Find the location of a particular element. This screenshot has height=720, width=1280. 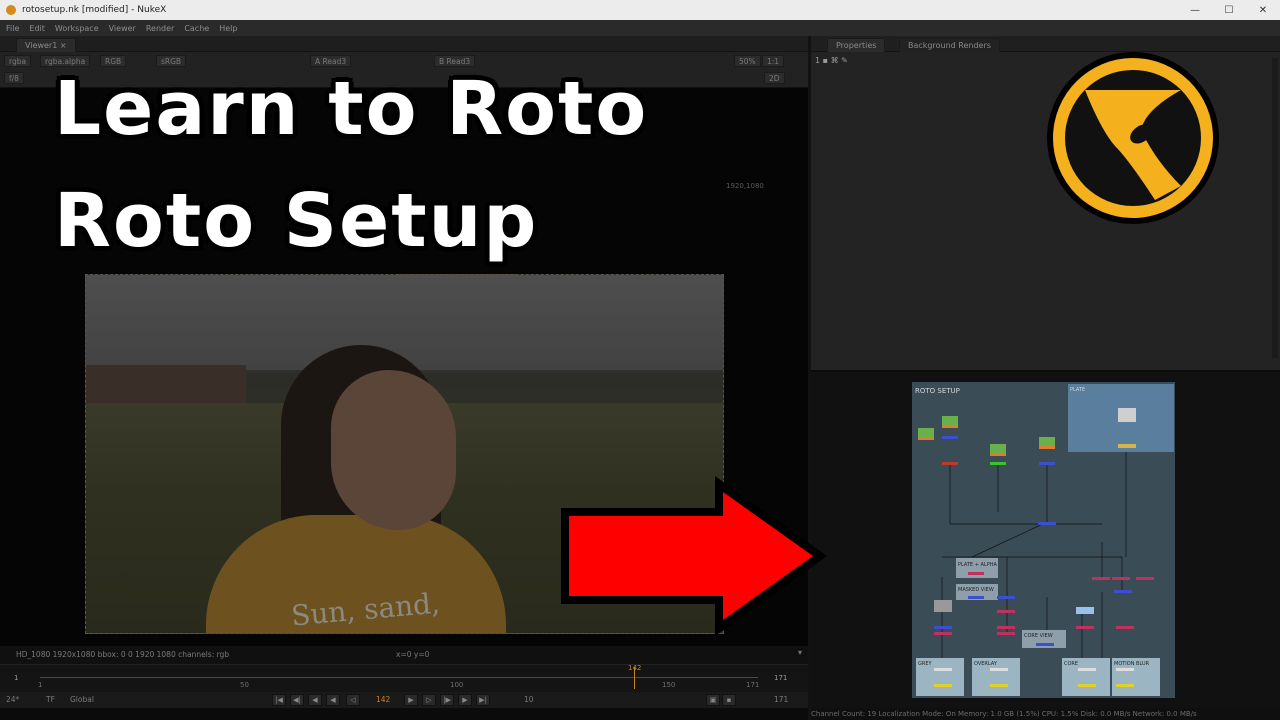

node-masked-view: MASKED VIEW is located at coordinates (976, 590).